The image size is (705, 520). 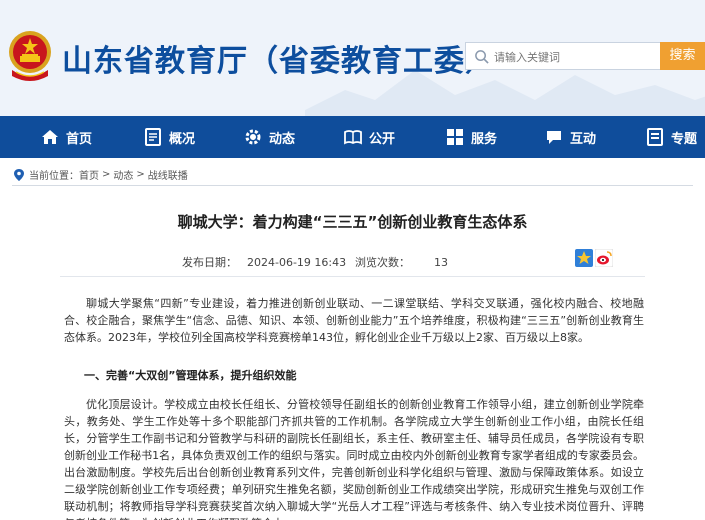 I want to click on main-nav: 首页 概况 动态 公开 服务 互动 专题, so click(x=352, y=137).